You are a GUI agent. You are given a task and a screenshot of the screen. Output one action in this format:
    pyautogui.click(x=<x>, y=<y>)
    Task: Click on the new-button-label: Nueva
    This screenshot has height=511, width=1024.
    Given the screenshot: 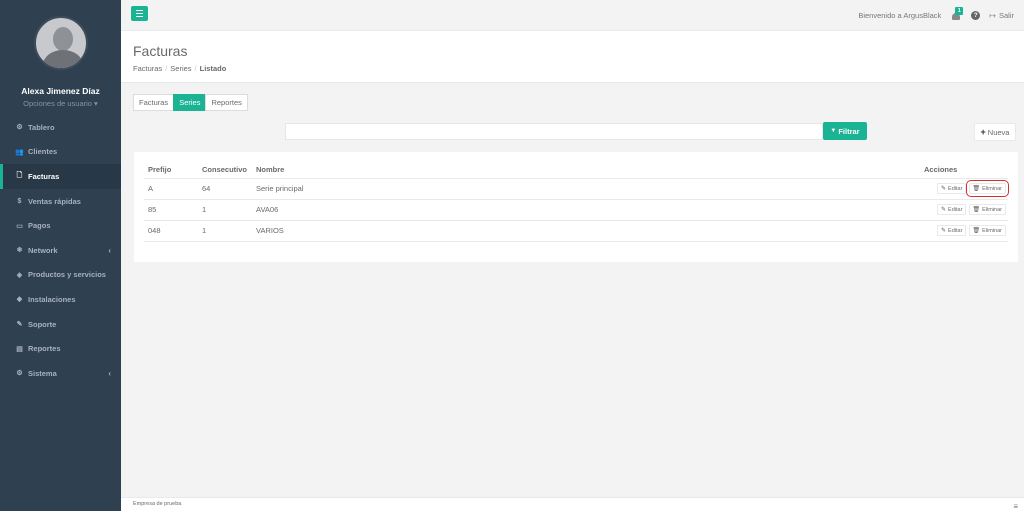 What is the action you would take?
    pyautogui.click(x=998, y=132)
    